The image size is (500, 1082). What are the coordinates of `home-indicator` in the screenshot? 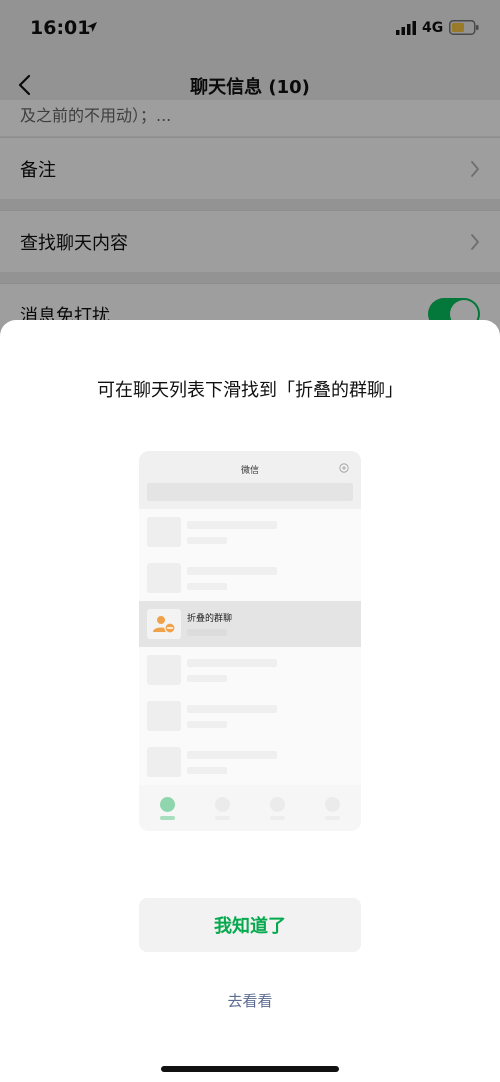 It's located at (250, 1069).